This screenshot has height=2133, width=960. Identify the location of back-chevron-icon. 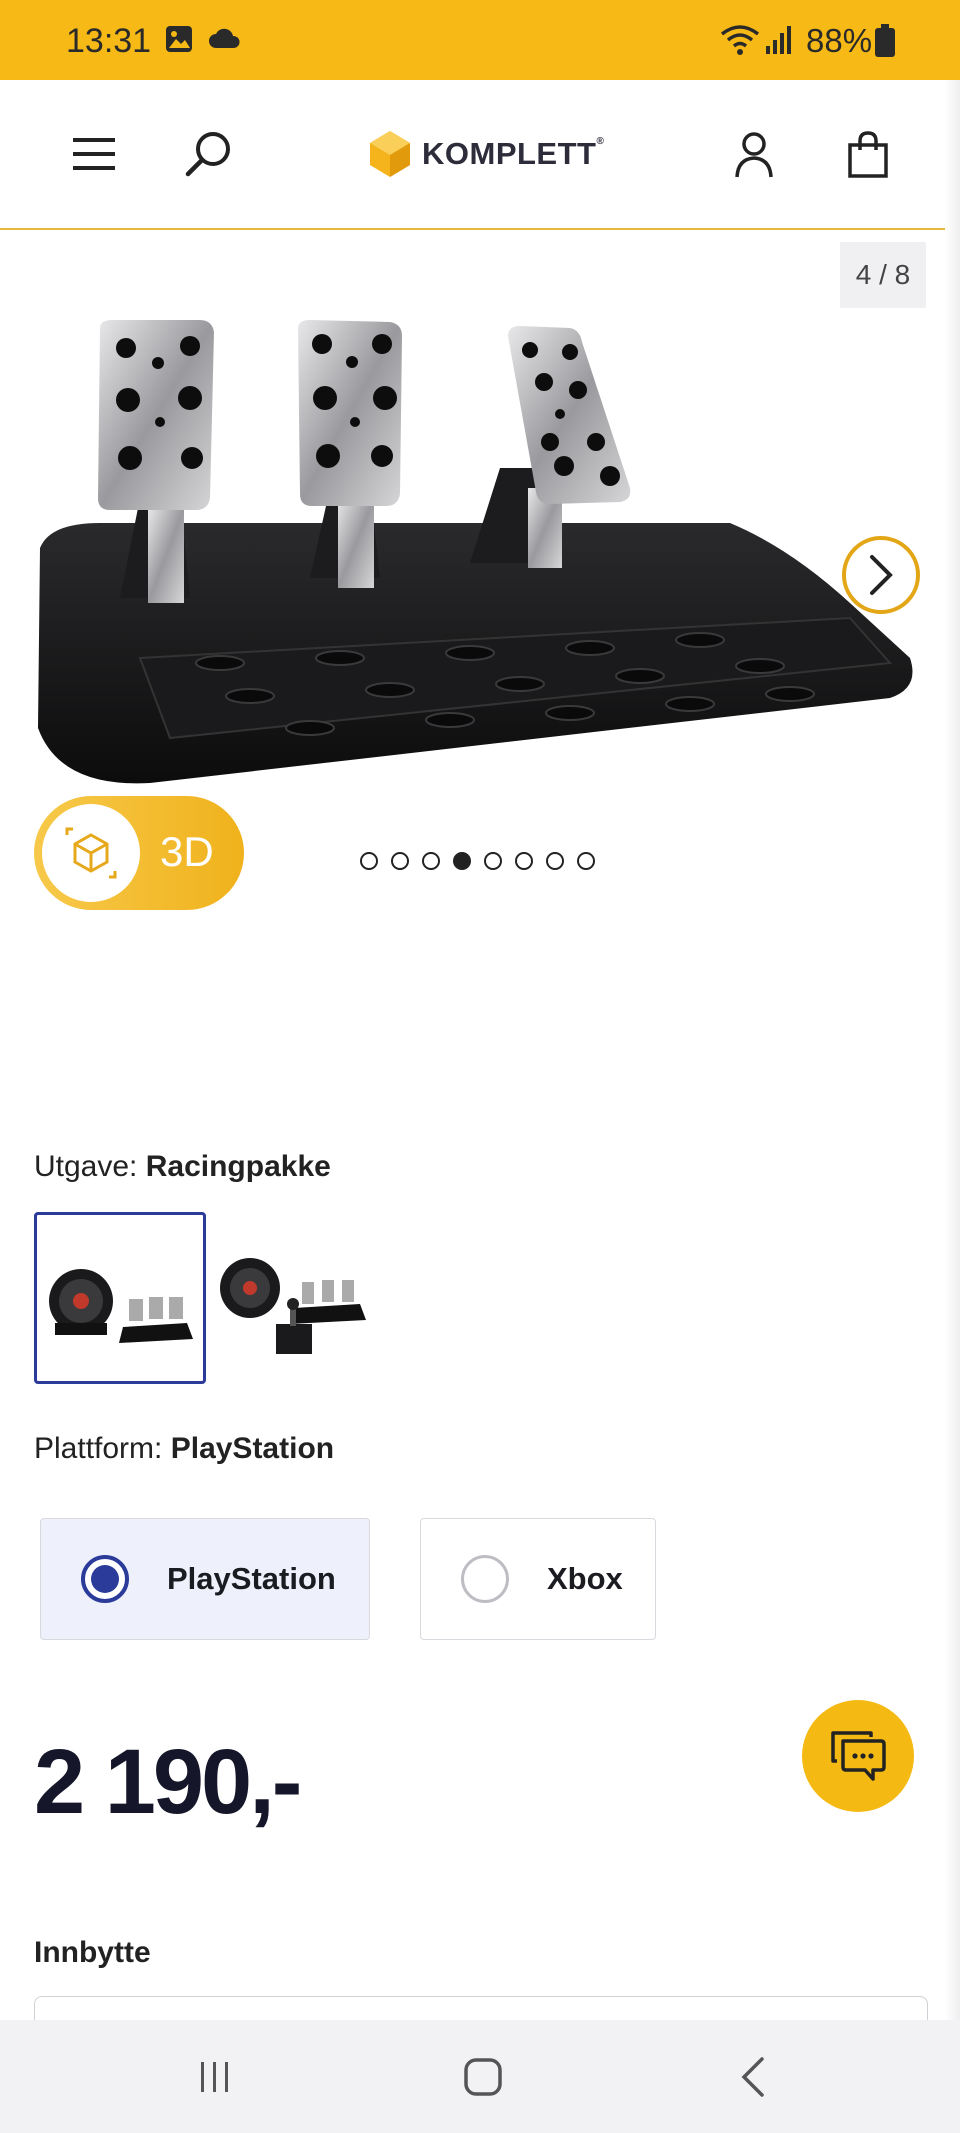
(752, 2077).